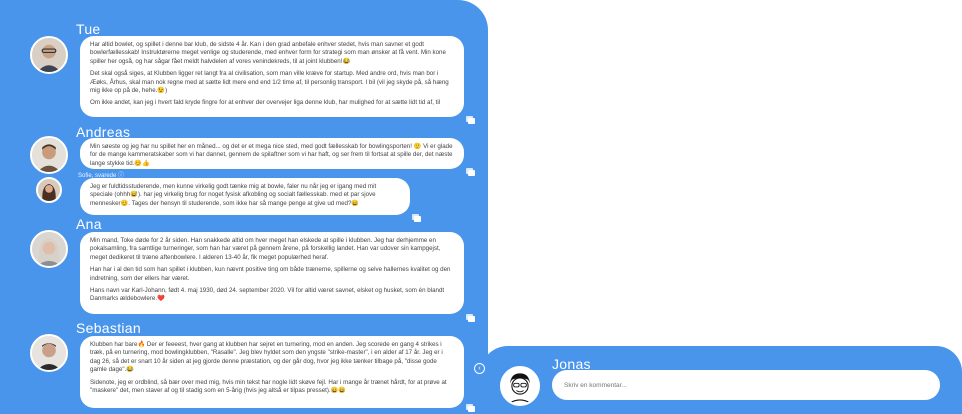 This screenshot has width=962, height=414. Describe the element at coordinates (49, 190) in the screenshot. I see `avatar-sofie` at that location.